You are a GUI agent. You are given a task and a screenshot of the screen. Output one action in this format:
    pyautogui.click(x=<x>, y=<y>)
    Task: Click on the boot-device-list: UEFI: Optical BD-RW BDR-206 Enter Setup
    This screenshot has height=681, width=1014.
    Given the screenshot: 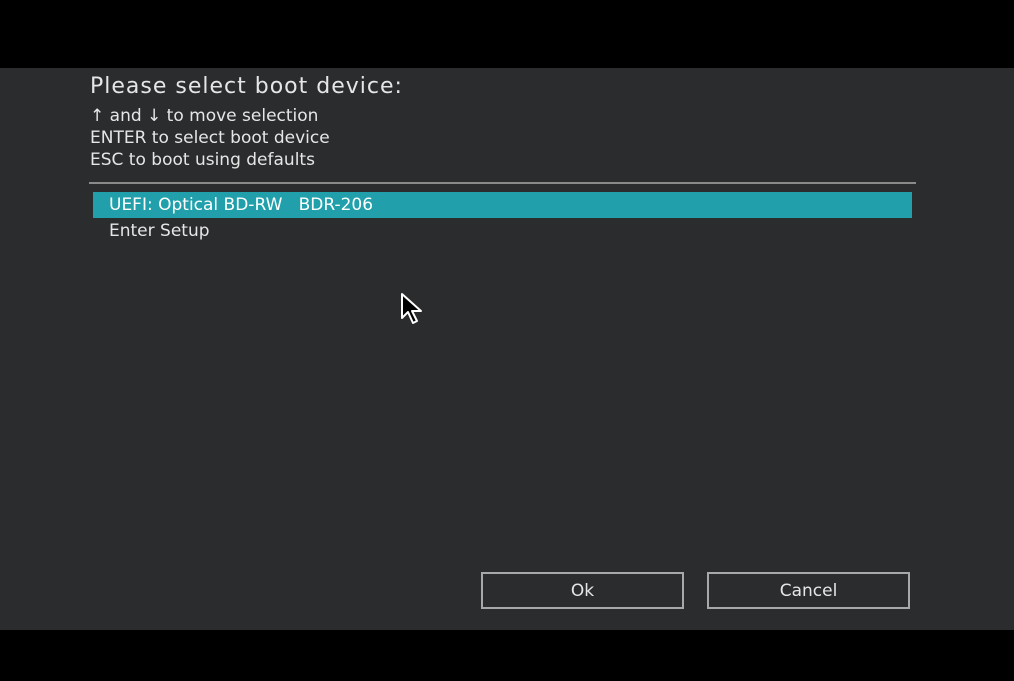 What is the action you would take?
    pyautogui.click(x=502, y=218)
    